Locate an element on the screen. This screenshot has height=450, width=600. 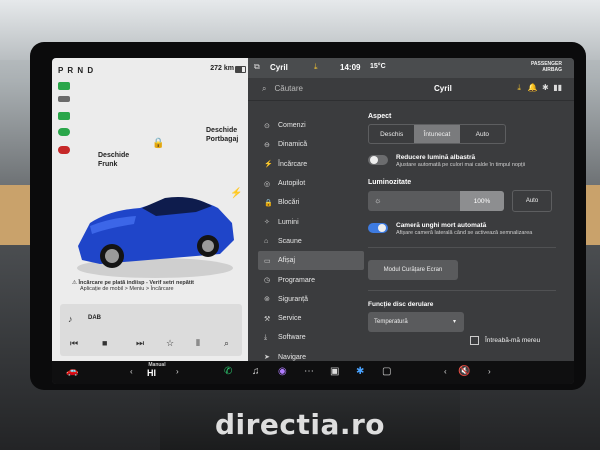
fog-light-icon is located at coordinates (64, 99).